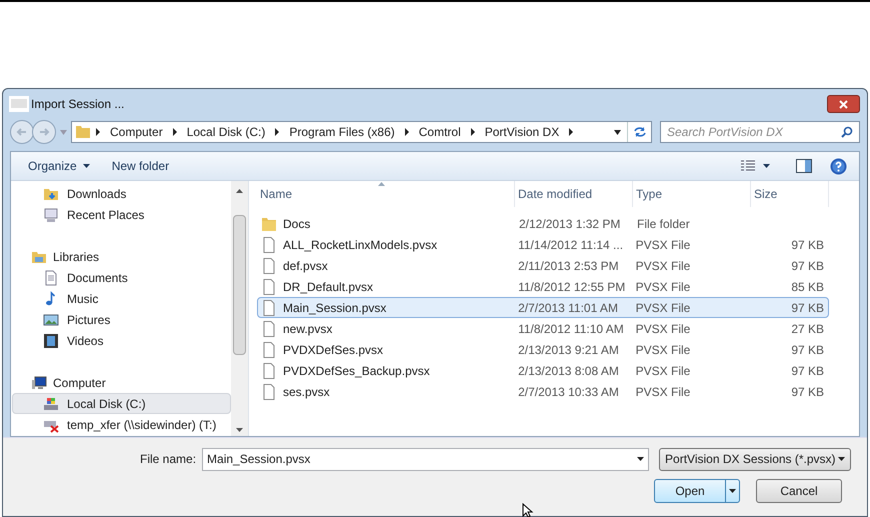 Image resolution: width=870 pixels, height=517 pixels. What do you see at coordinates (22, 132) in the screenshot?
I see `back-arrow-icon` at bounding box center [22, 132].